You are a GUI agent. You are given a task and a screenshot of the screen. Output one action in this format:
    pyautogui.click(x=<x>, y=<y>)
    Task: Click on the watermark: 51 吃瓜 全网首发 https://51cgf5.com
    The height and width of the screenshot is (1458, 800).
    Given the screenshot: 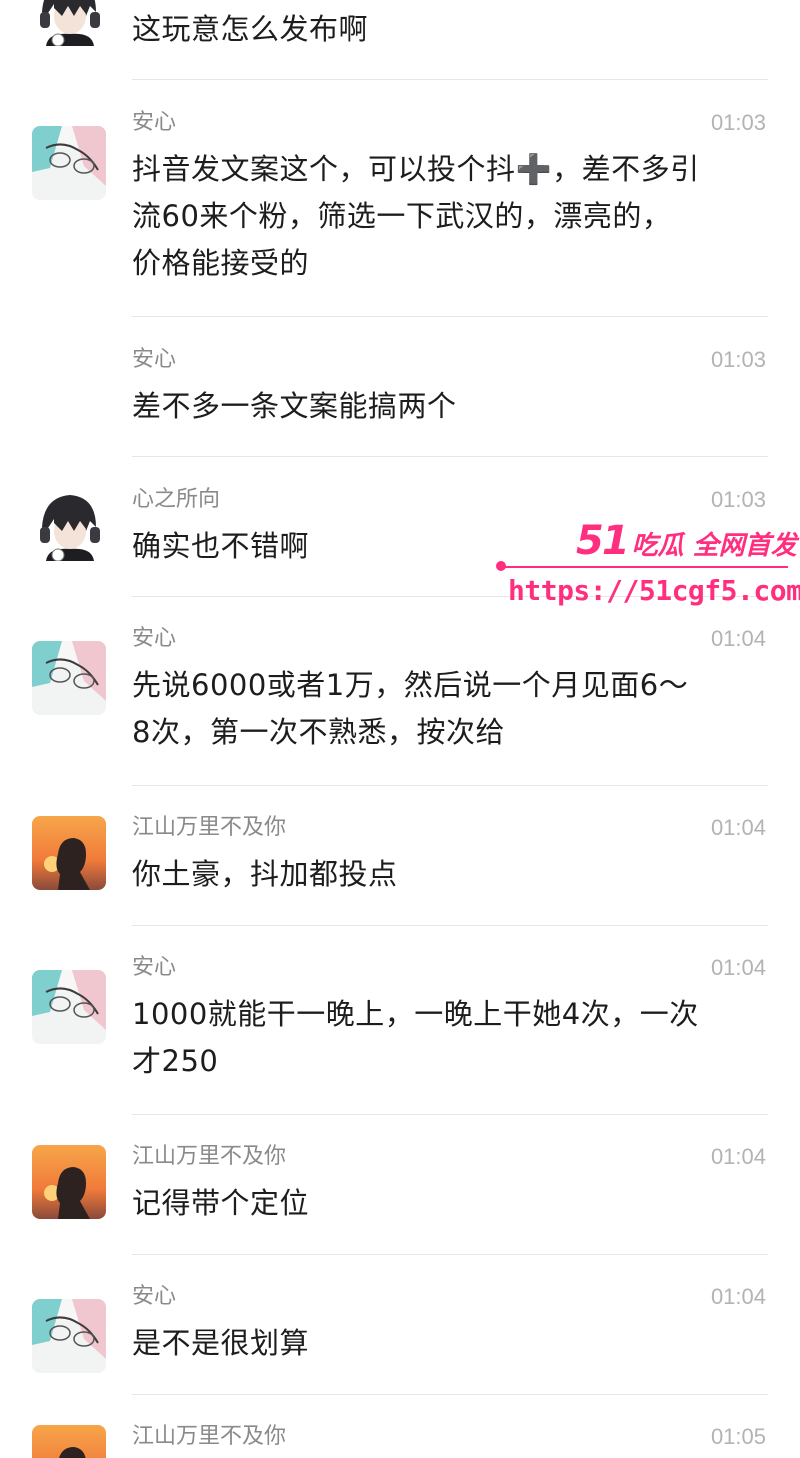 What is the action you would take?
    pyautogui.click(x=648, y=565)
    